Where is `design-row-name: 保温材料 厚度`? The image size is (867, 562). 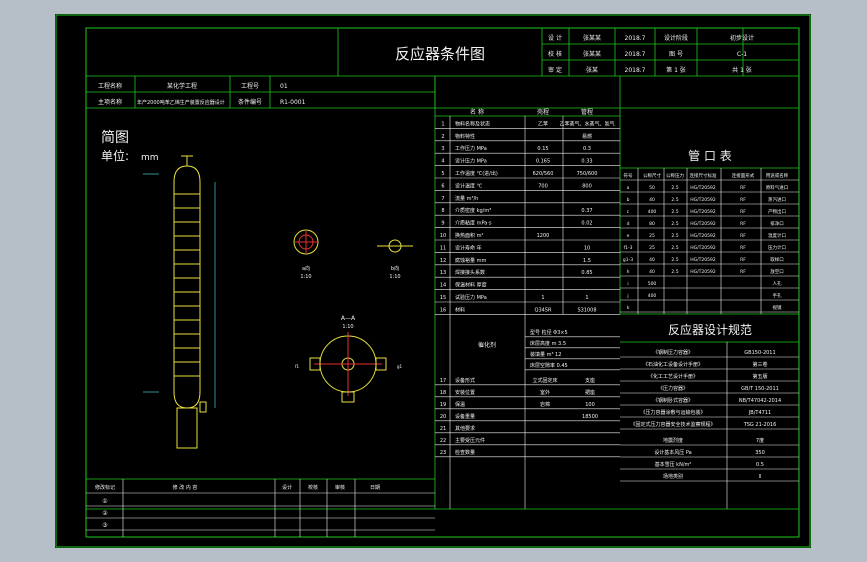
design-row-name: 保温材料 厚度 is located at coordinates (471, 285).